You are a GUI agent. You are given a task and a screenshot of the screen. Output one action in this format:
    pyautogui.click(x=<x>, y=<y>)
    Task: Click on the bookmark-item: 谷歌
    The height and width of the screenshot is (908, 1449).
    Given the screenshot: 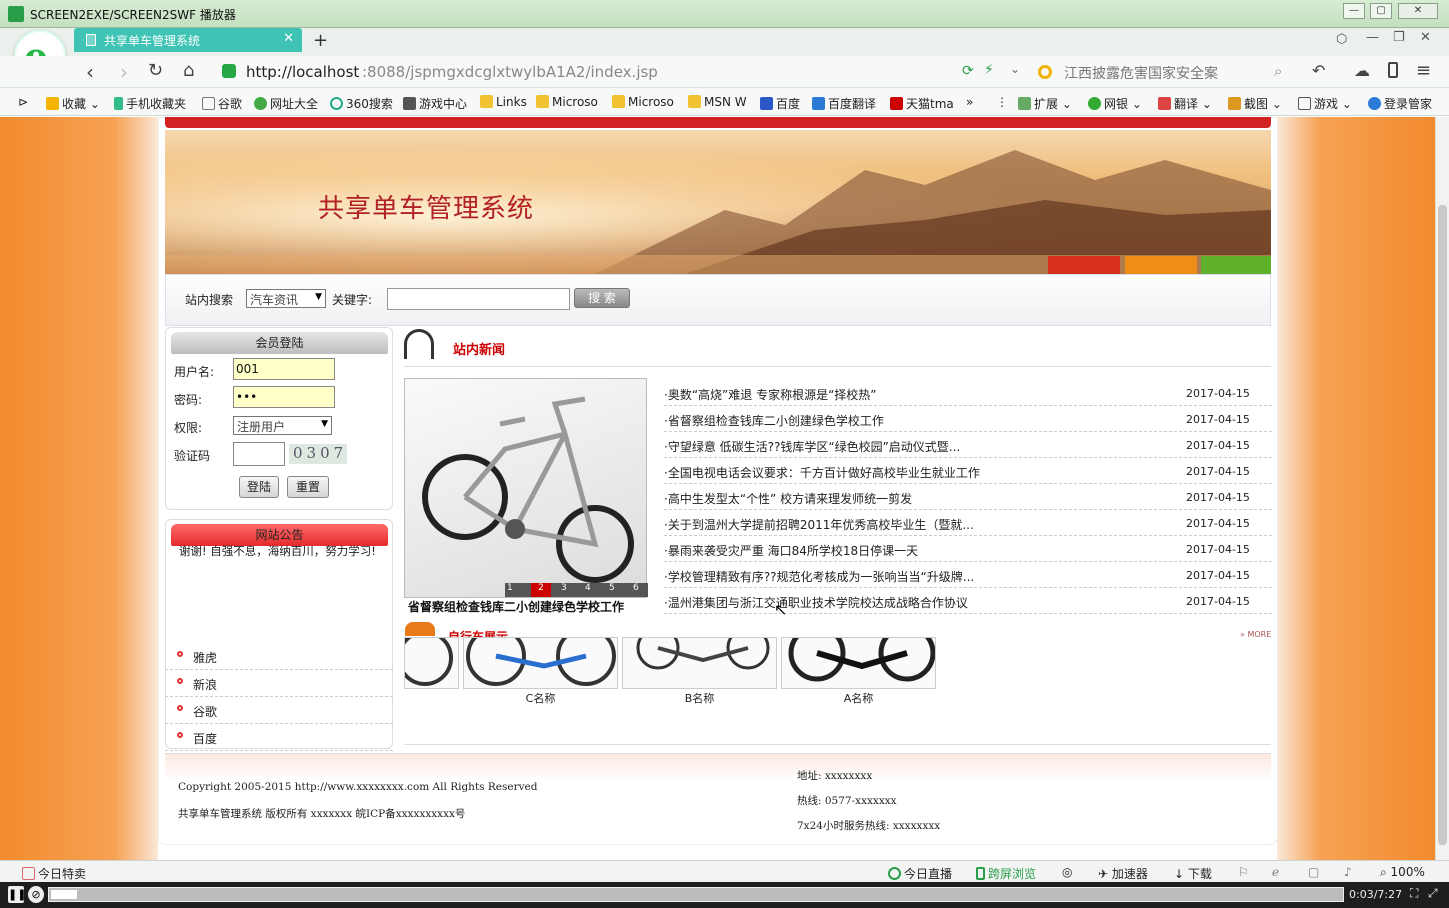 What is the action you would take?
    pyautogui.click(x=222, y=103)
    